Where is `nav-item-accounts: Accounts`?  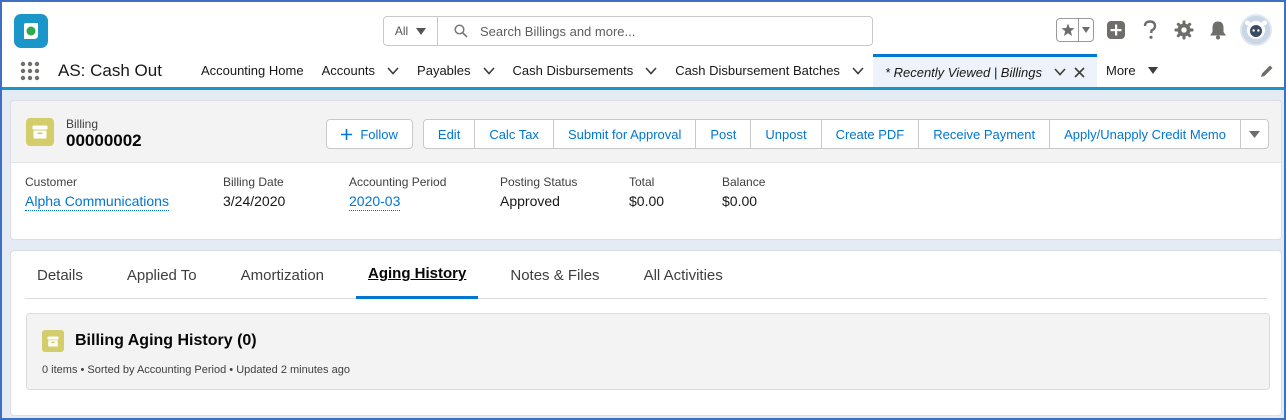
nav-item-accounts: Accounts is located at coordinates (360, 70).